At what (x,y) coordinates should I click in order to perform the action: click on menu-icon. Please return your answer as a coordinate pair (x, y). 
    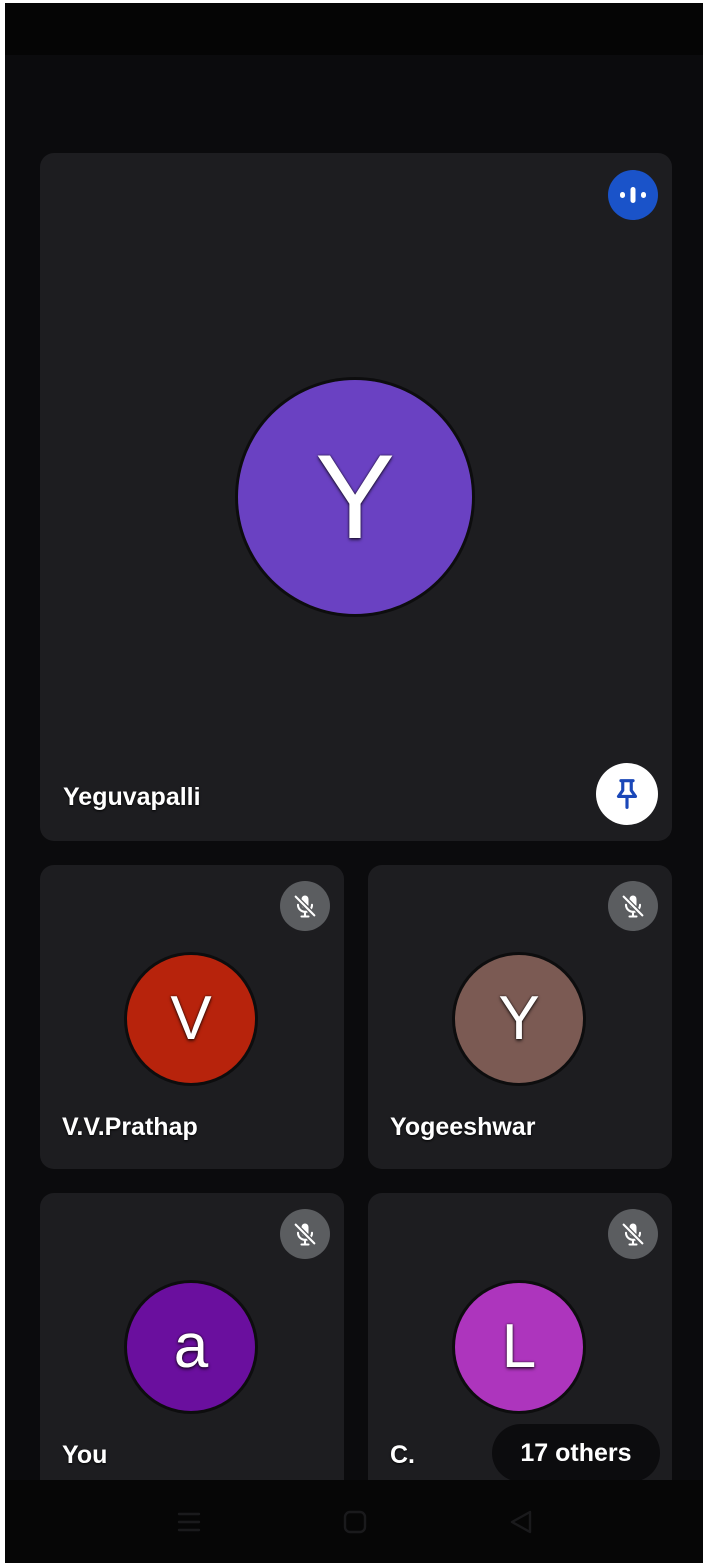
    Looking at the image, I should click on (189, 1522).